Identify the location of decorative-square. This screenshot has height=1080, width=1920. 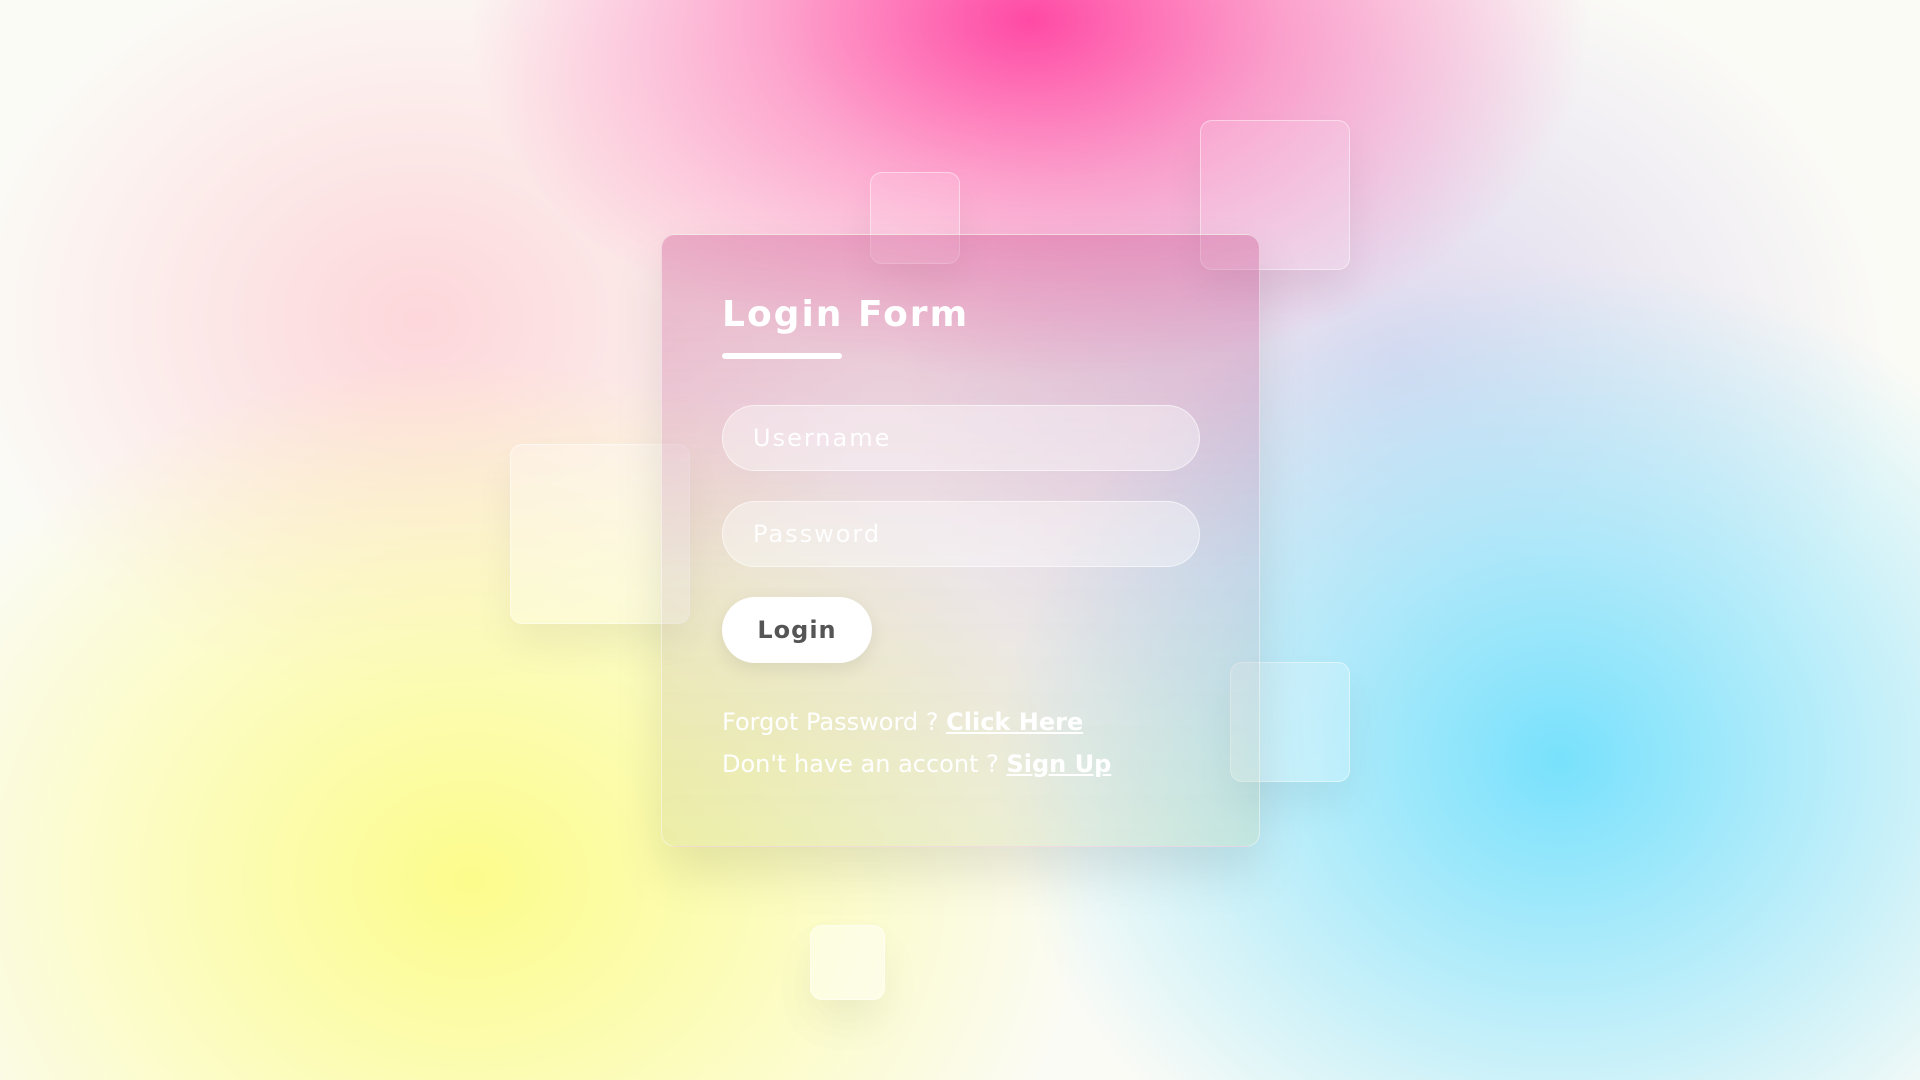
(847, 962).